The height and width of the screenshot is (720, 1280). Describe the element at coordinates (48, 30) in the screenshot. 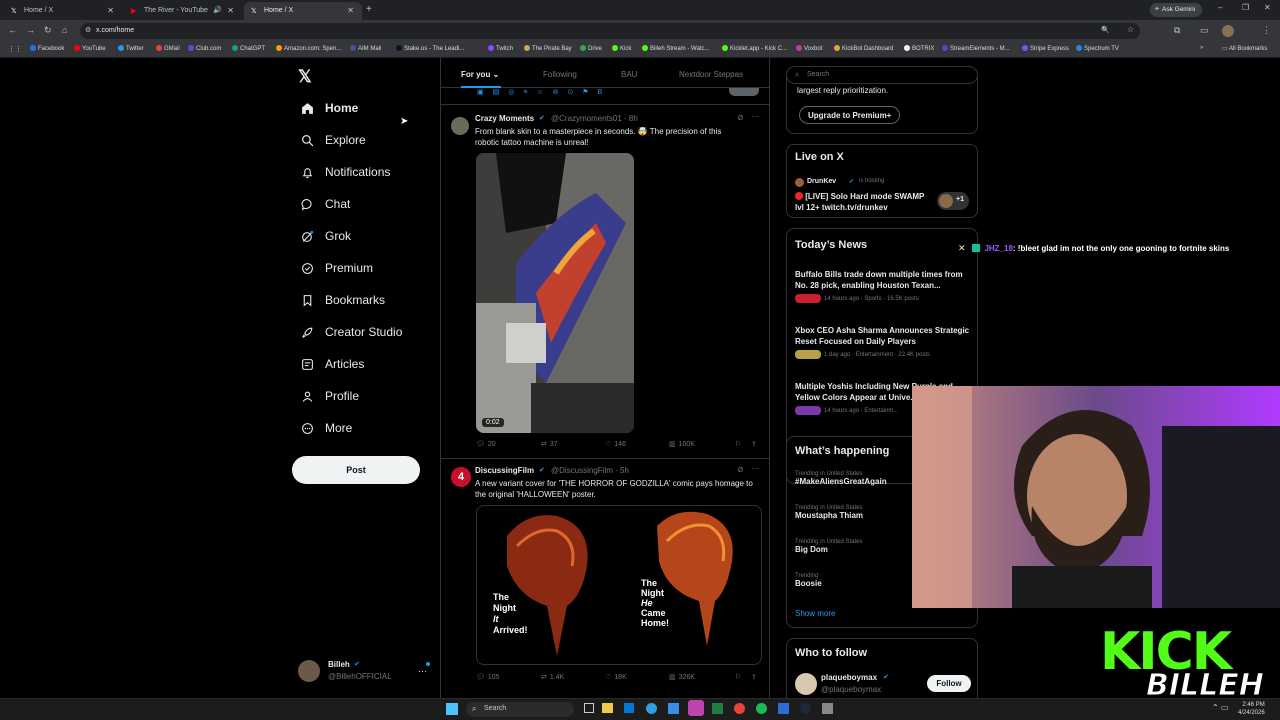

I see `reload-icon: ↻` at that location.